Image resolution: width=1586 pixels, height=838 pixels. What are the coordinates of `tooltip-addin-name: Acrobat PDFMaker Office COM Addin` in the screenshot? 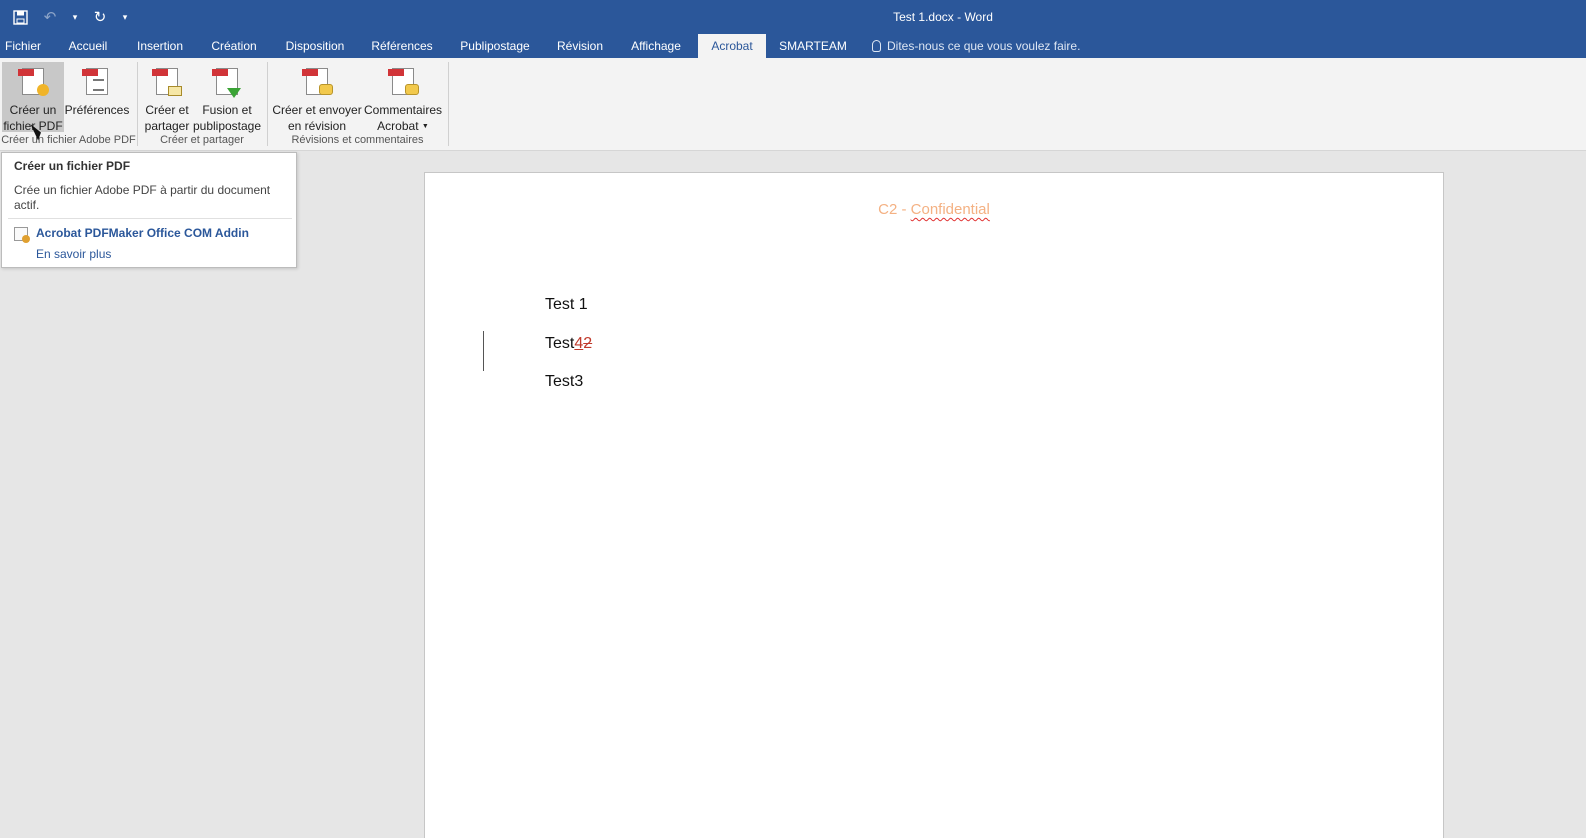 It's located at (142, 233).